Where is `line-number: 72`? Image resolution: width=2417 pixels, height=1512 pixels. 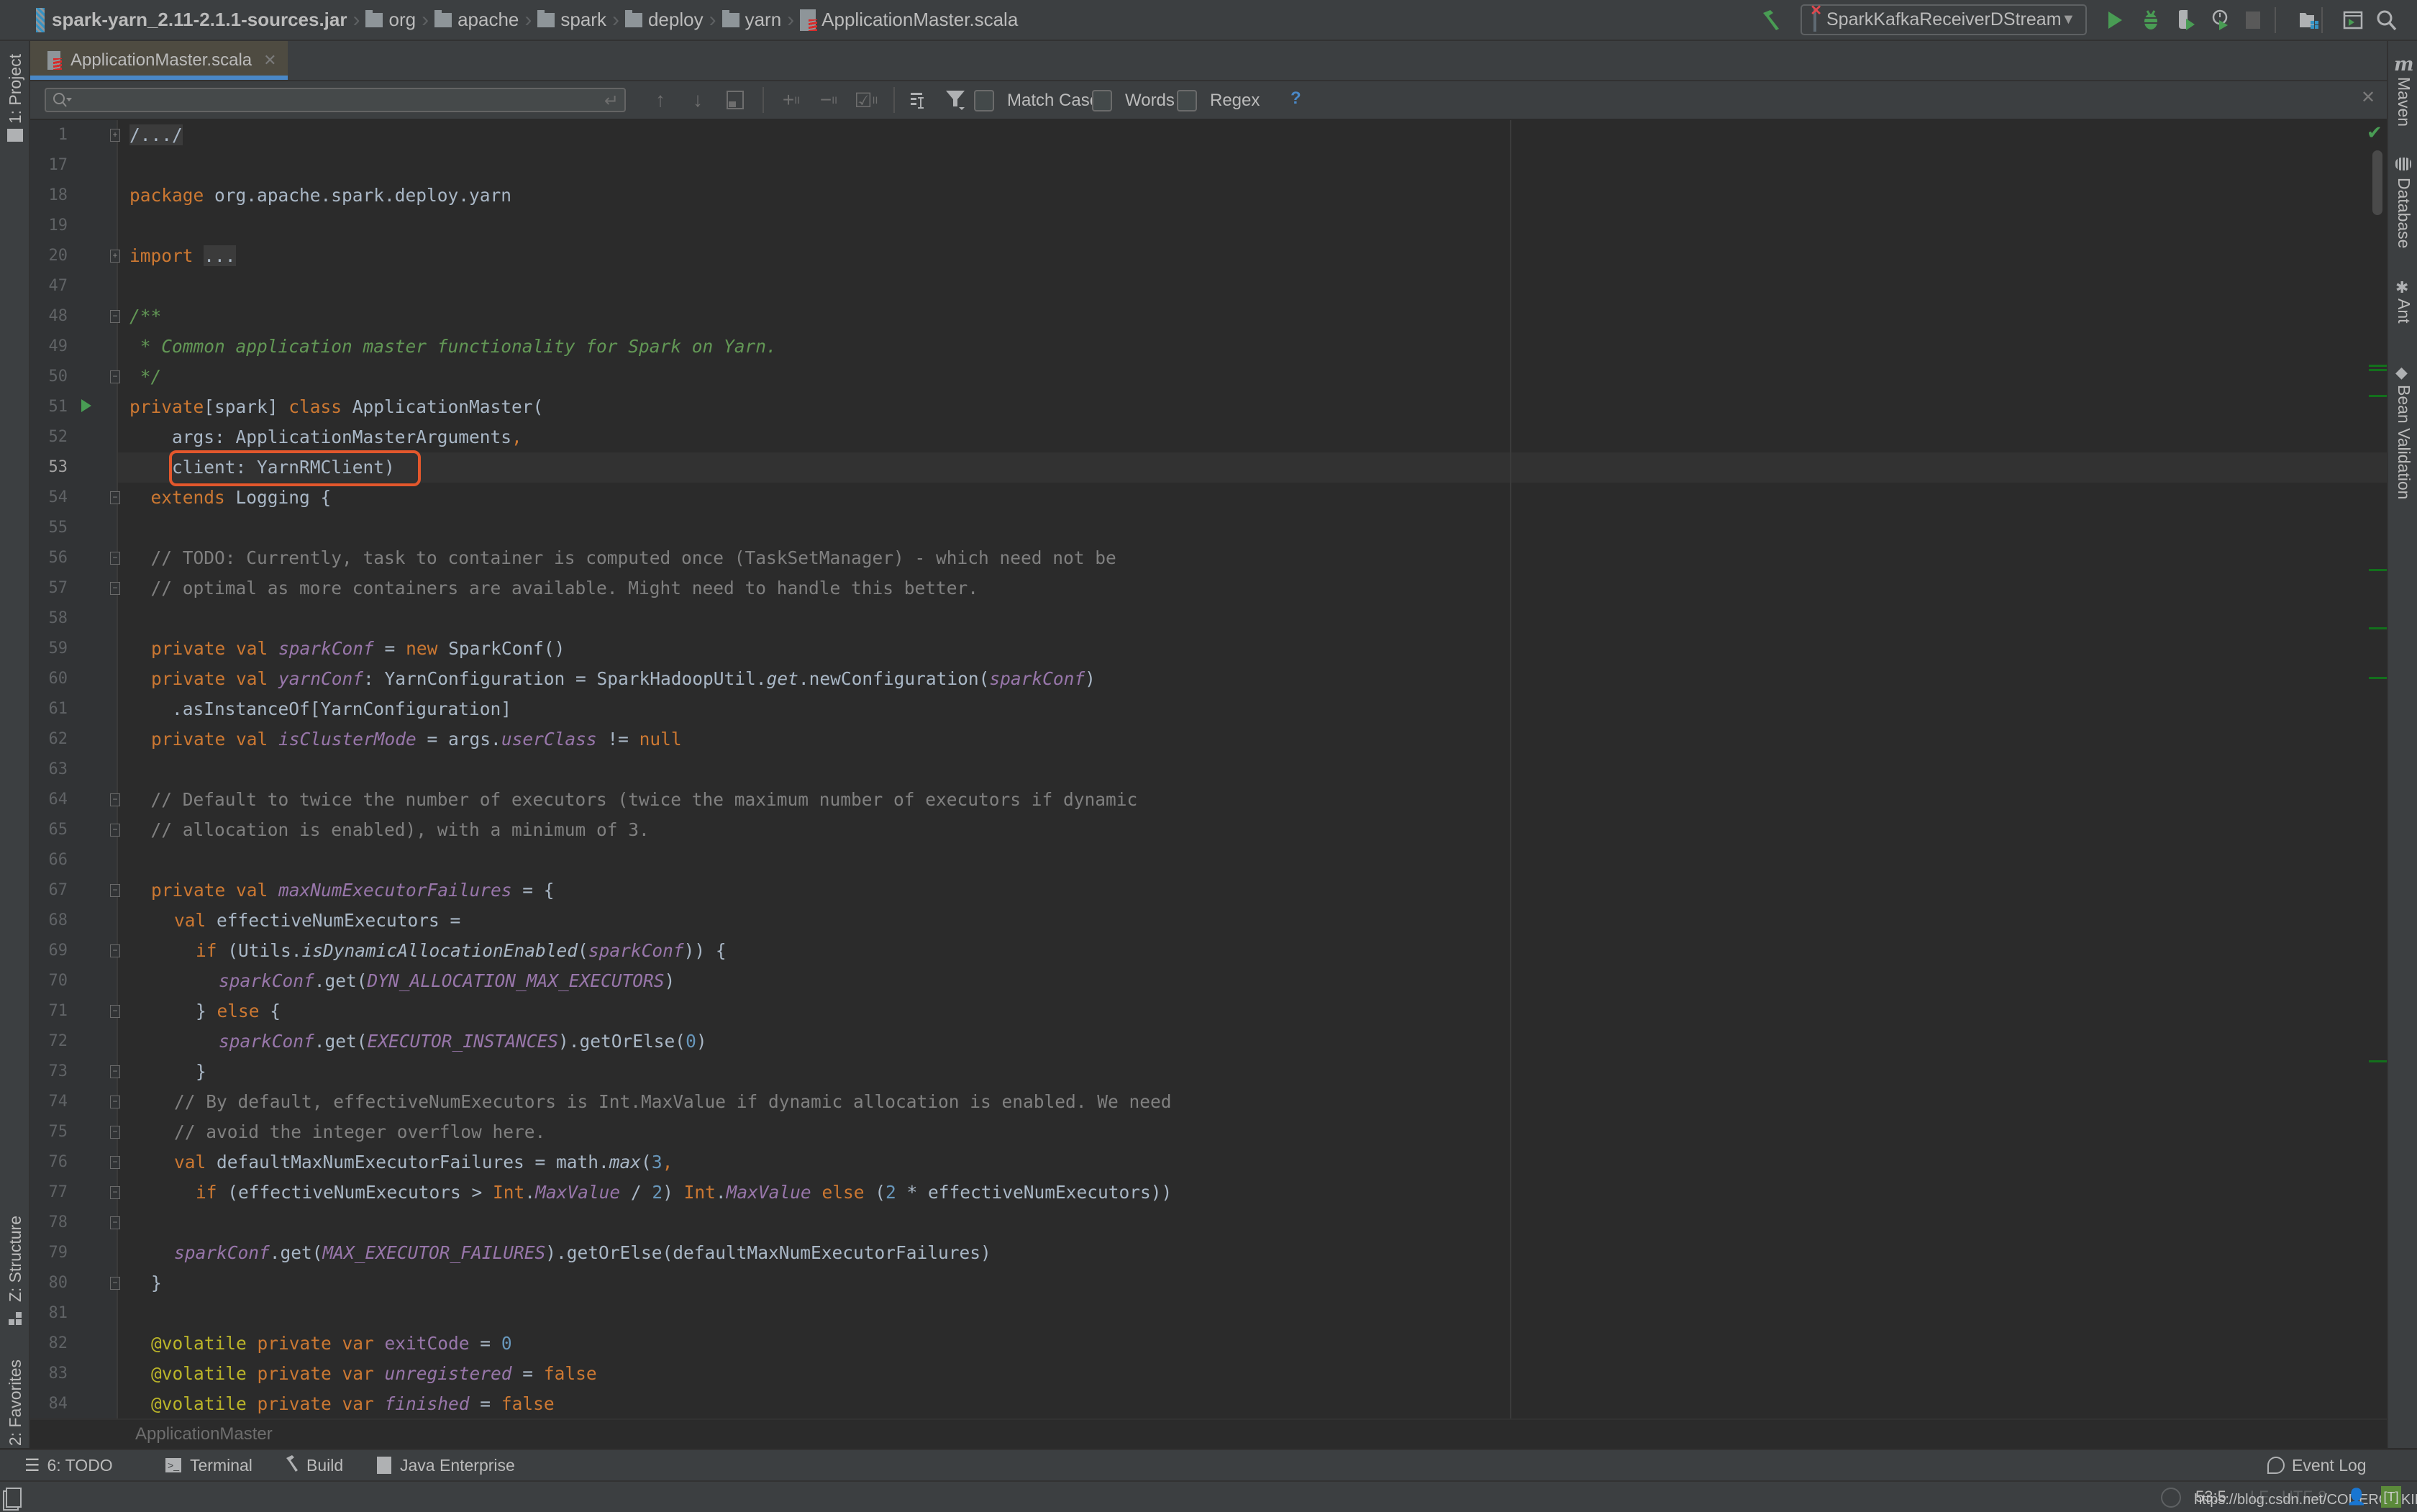 line-number: 72 is located at coordinates (49, 1041).